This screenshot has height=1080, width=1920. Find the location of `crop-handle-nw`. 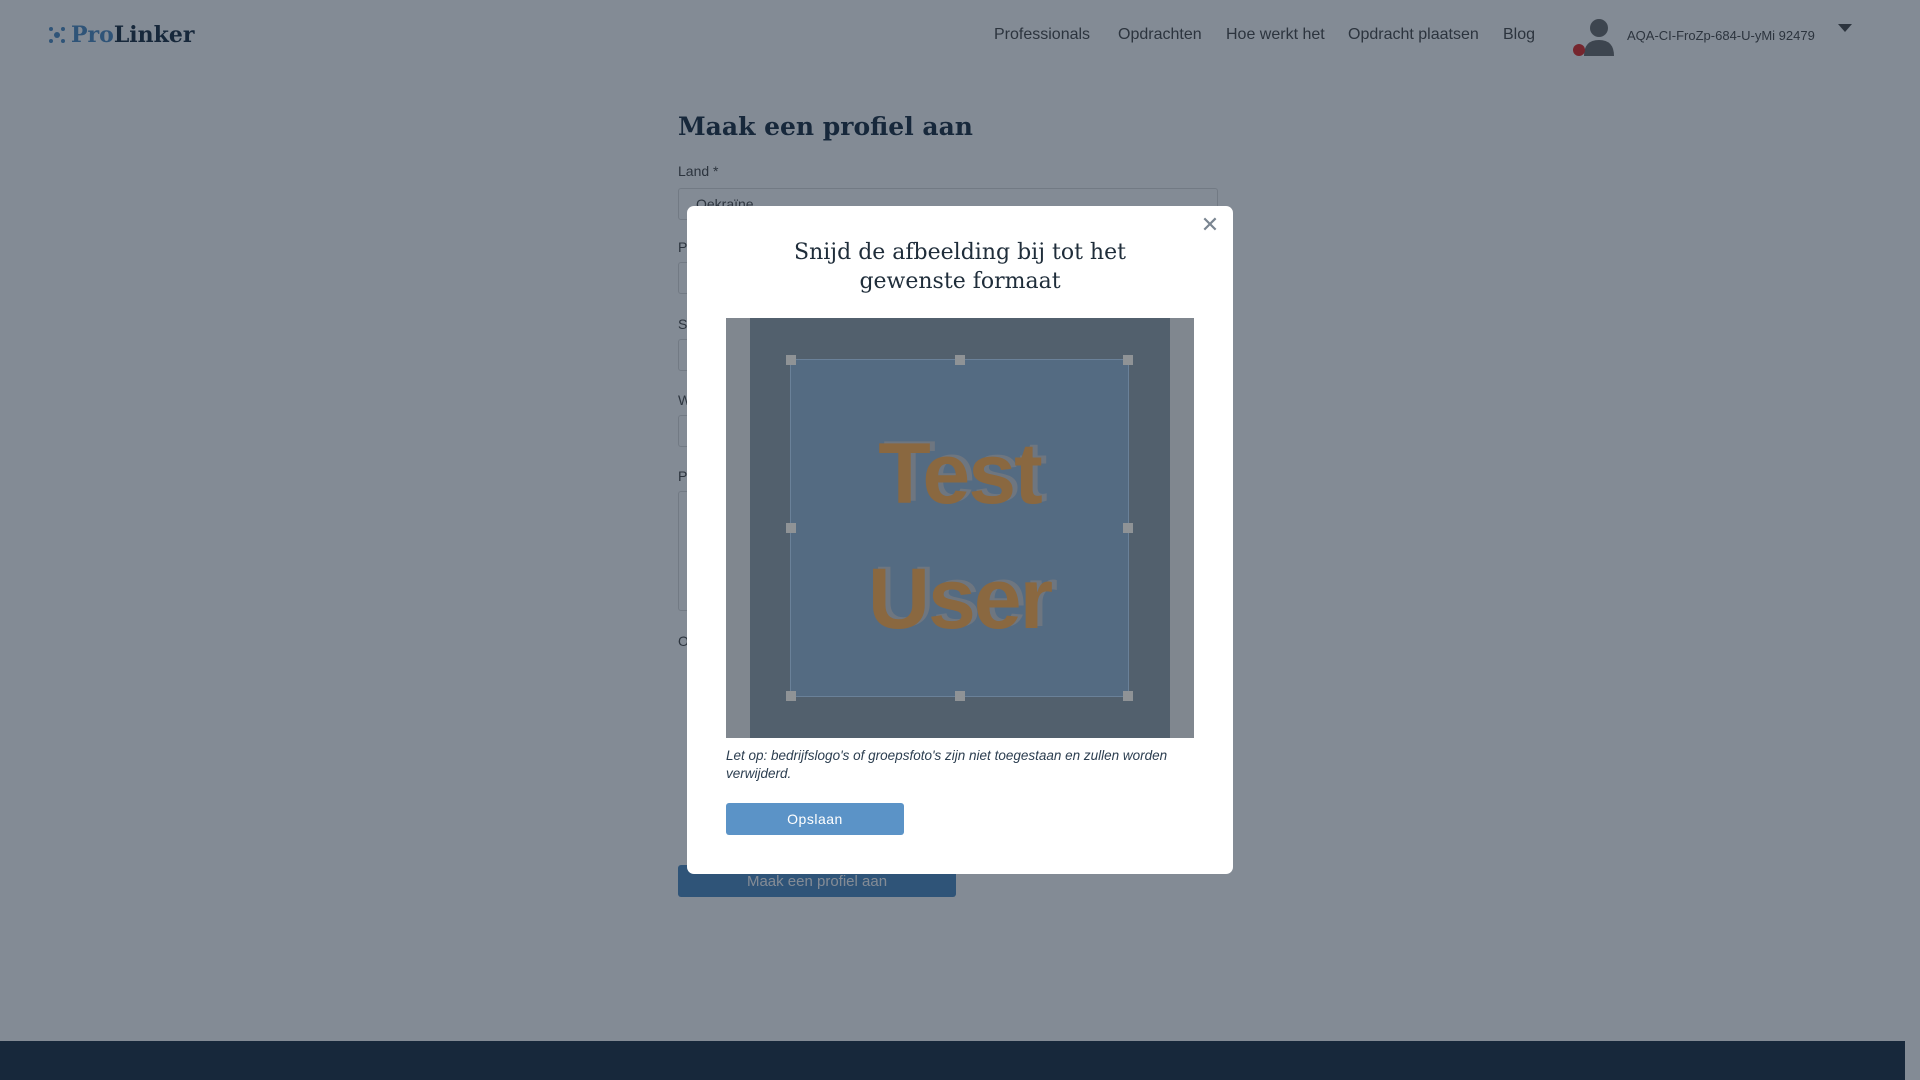

crop-handle-nw is located at coordinates (791, 360).